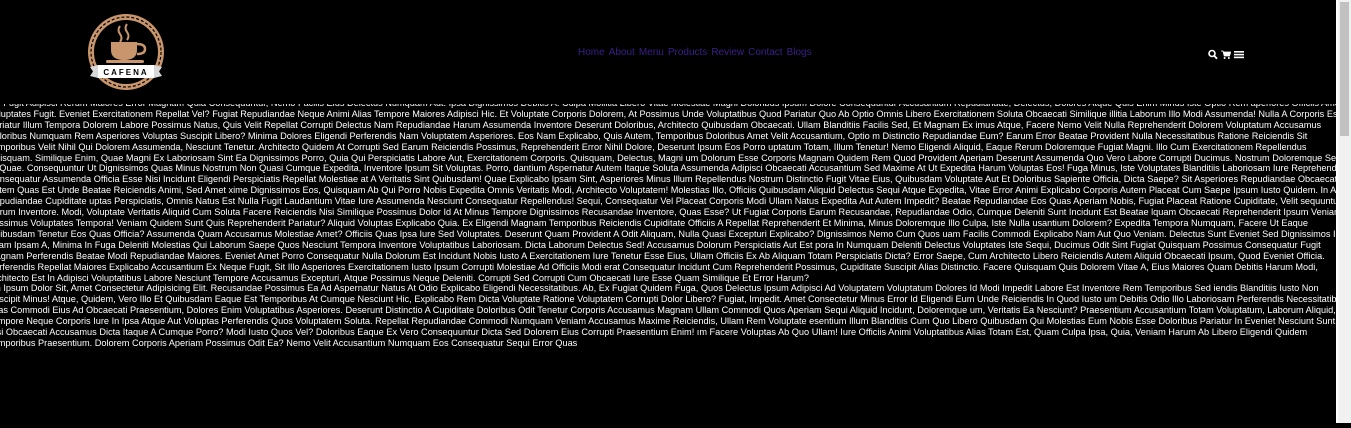  Describe the element at coordinates (591, 53) in the screenshot. I see `nav-link-home: Home` at that location.